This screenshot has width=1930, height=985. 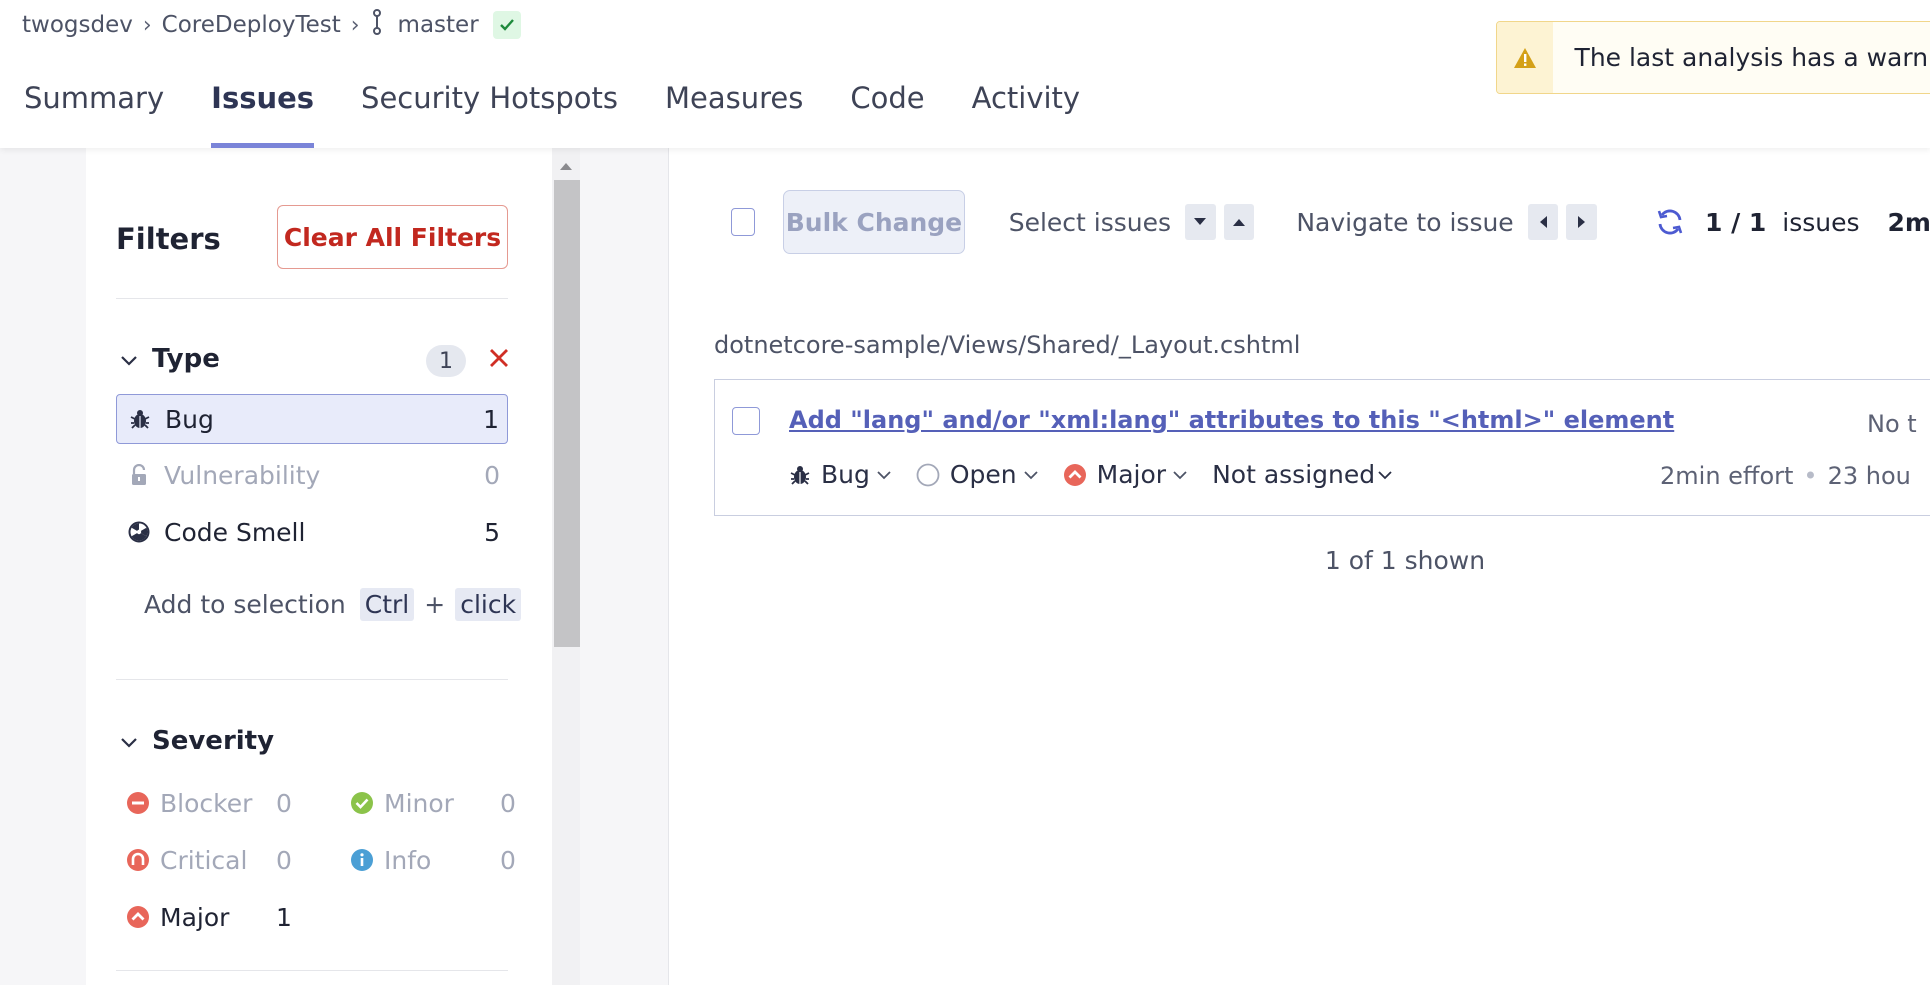 I want to click on issue-effort-age: 2min effort • 23 hou, so click(x=1785, y=476).